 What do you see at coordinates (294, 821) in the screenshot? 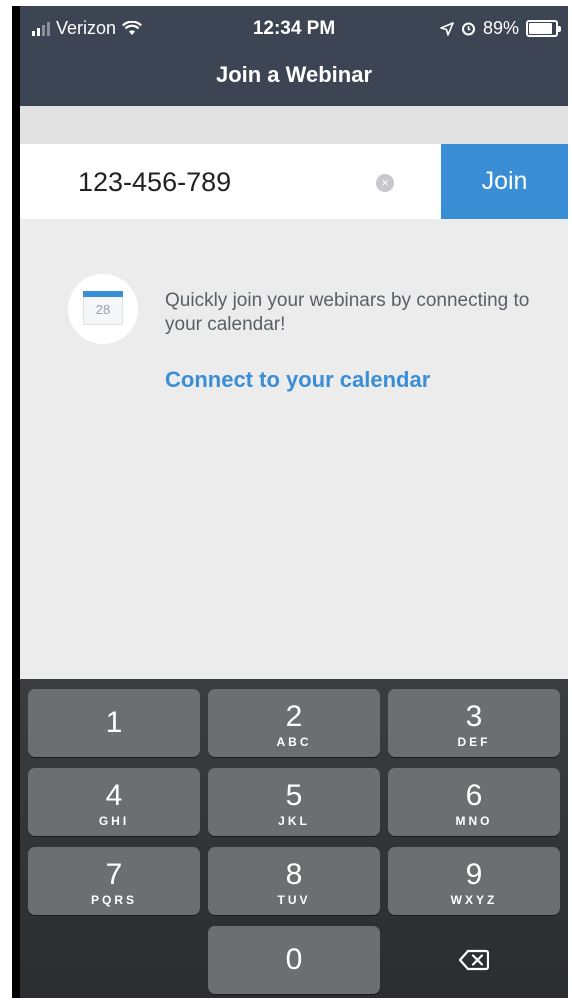
I see `key-letters: JKL` at bounding box center [294, 821].